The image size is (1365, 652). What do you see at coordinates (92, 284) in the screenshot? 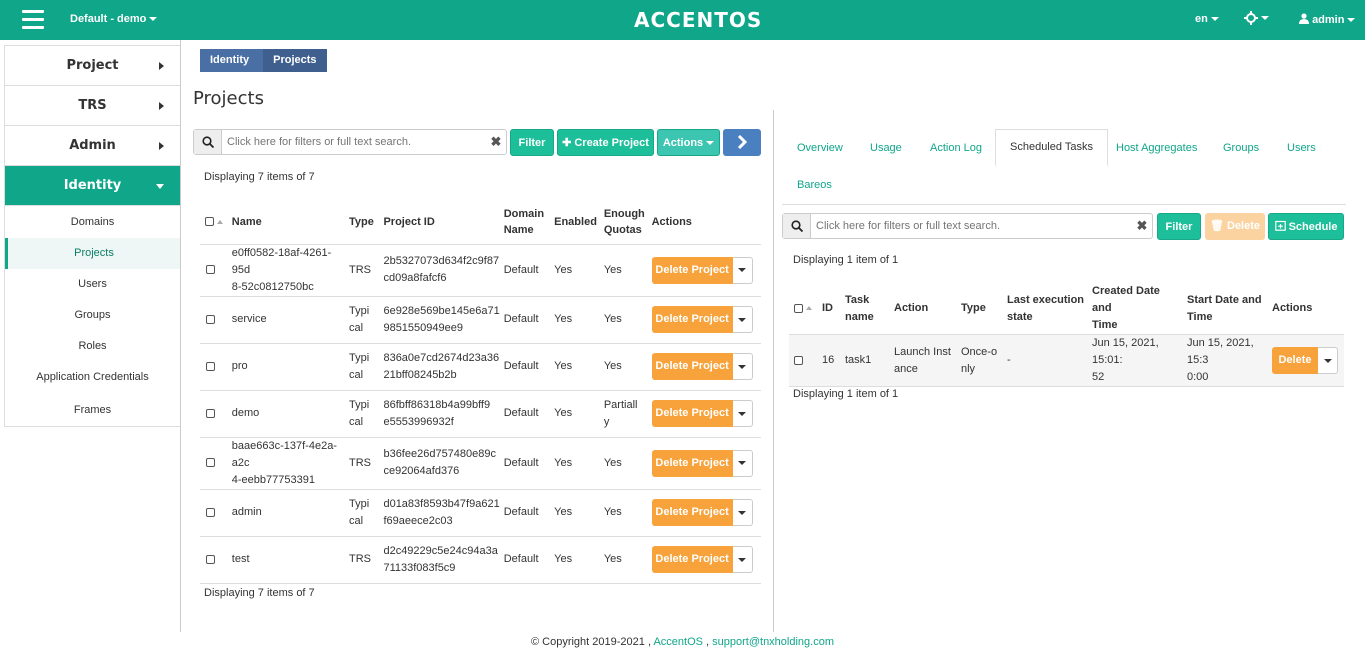
I see `sidebar-item-users: Users` at bounding box center [92, 284].